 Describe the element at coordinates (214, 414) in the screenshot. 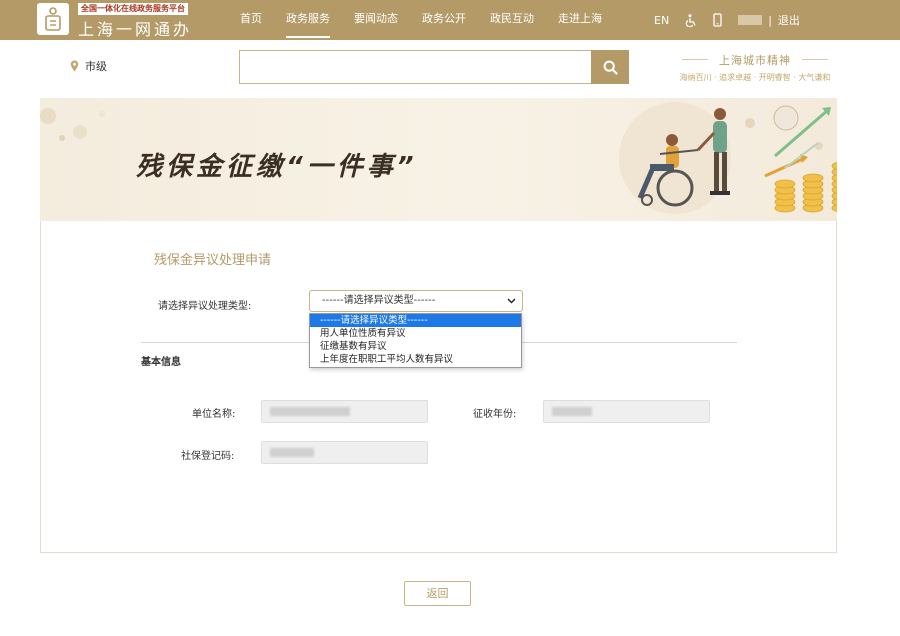

I see `company-name-label: 单位名称:` at that location.